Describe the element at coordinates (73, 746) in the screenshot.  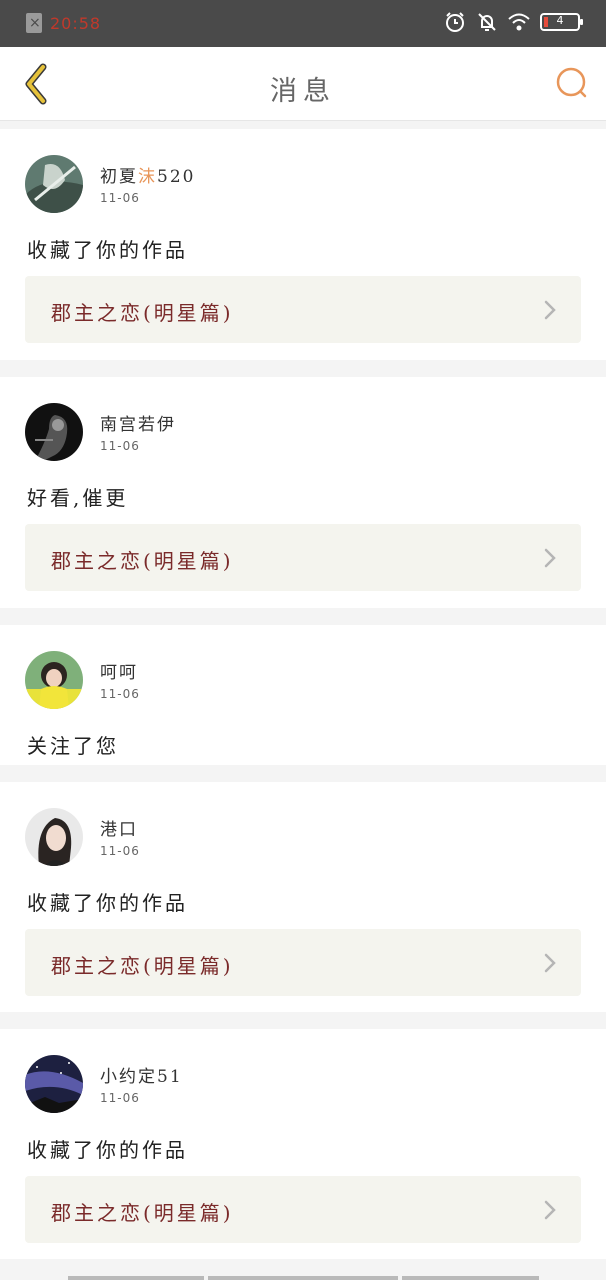
I see `message-text: 关注了您` at that location.